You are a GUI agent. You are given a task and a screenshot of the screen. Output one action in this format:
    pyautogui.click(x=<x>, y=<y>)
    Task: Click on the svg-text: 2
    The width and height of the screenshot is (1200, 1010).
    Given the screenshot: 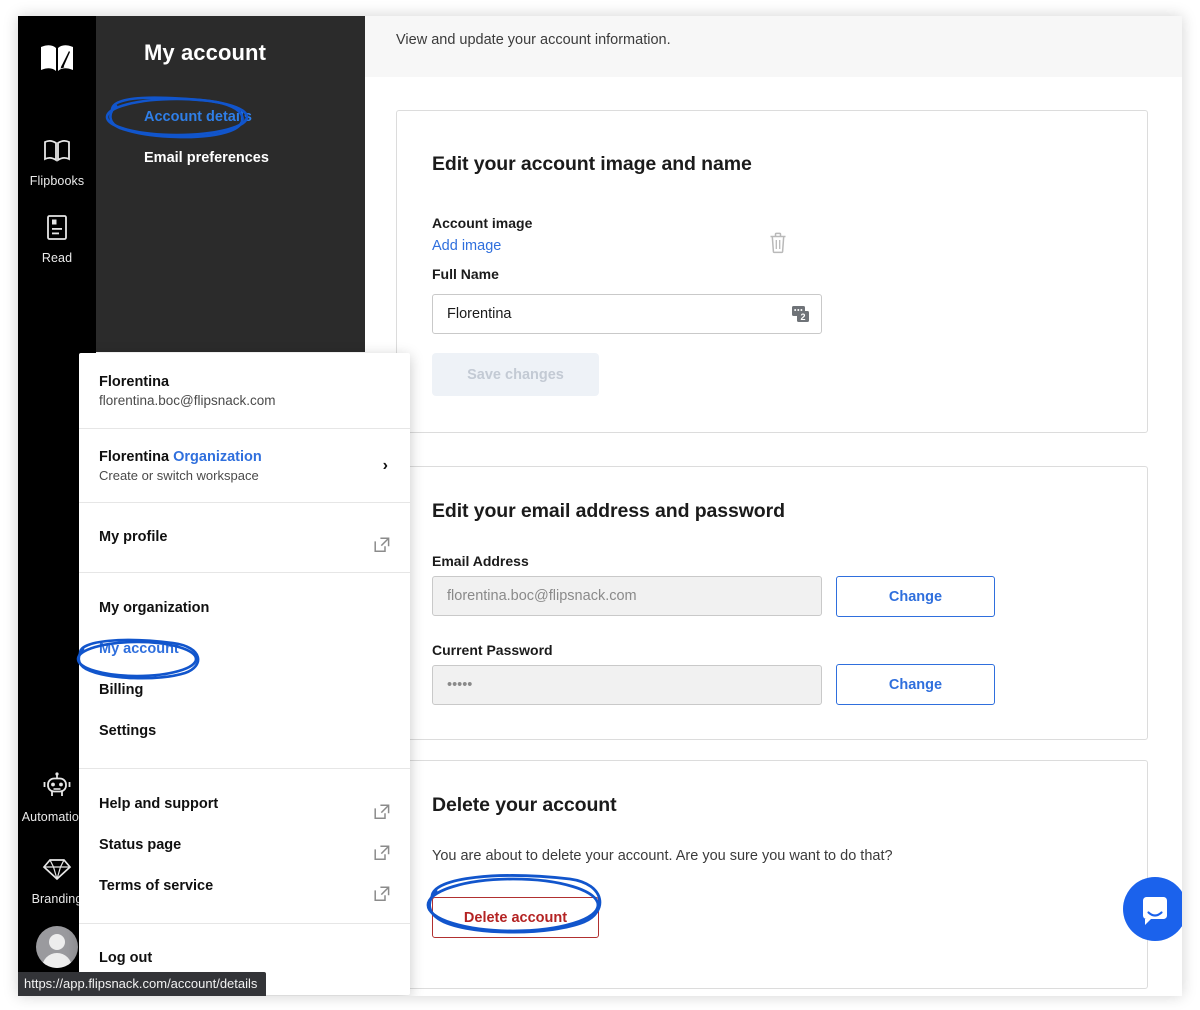 What is the action you would take?
    pyautogui.click(x=802, y=317)
    